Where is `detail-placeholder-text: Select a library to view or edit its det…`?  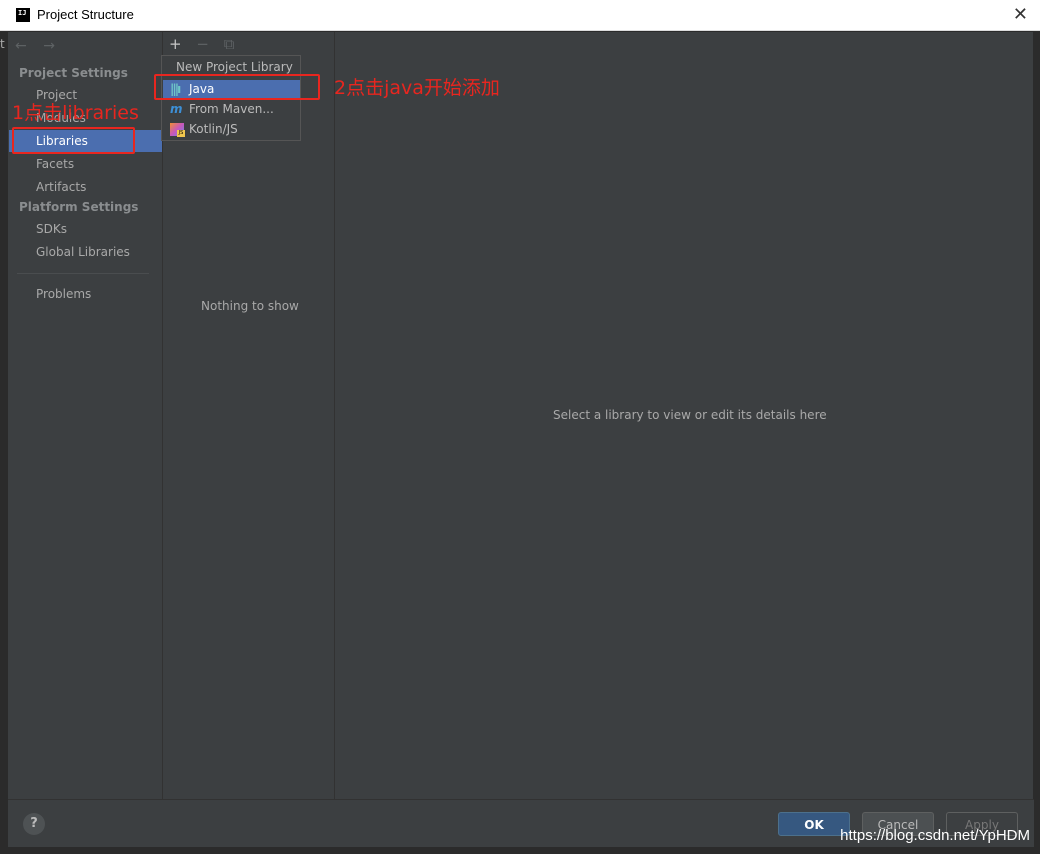
detail-placeholder-text: Select a library to view or edit its det… is located at coordinates (690, 415).